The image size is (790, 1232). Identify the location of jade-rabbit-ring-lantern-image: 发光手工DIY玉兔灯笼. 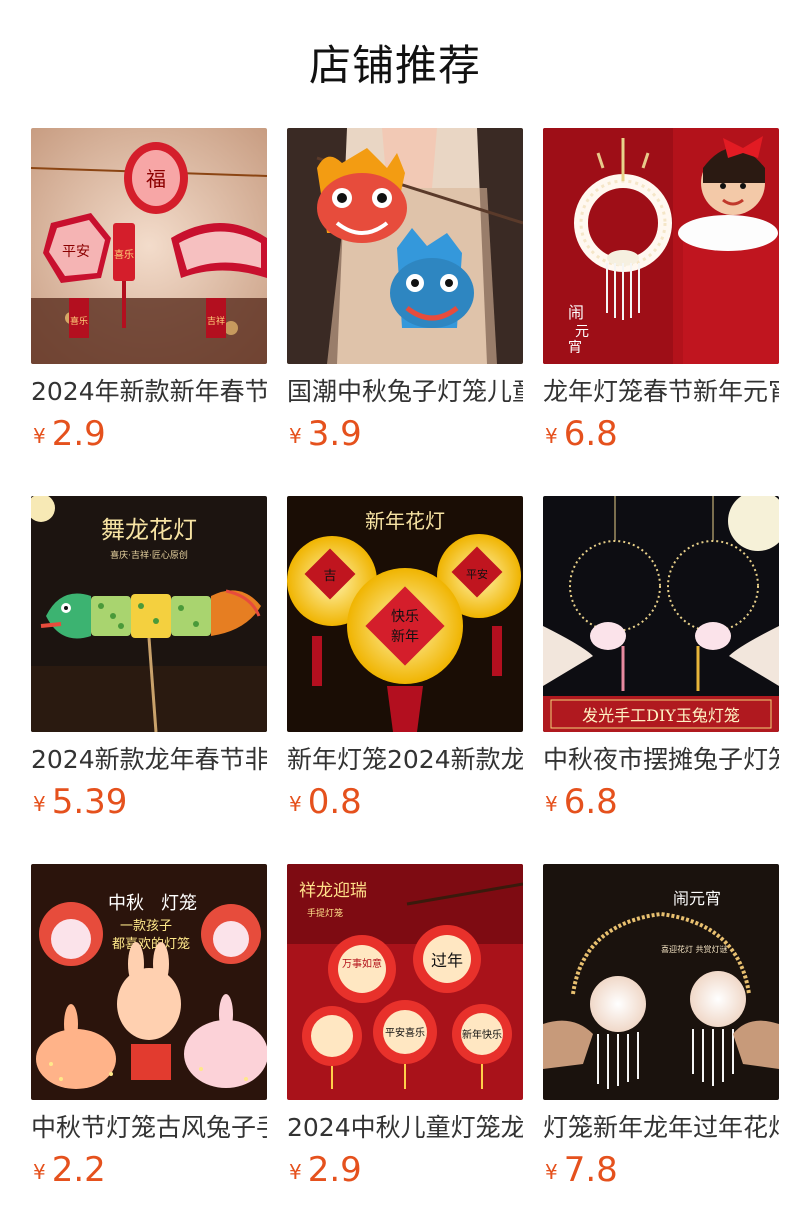
(661, 614).